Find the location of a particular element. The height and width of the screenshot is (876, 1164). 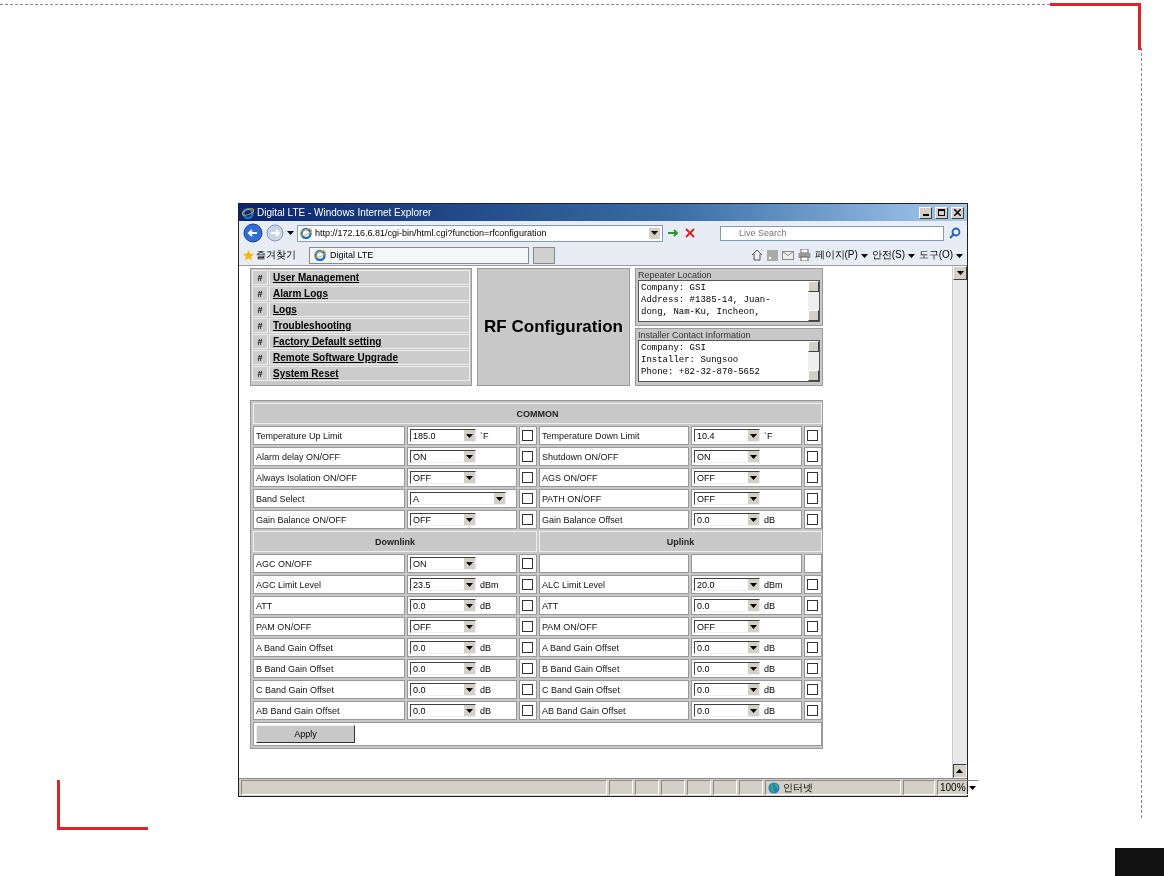

menu-link: Remote Software Upgrade is located at coordinates (369, 357).